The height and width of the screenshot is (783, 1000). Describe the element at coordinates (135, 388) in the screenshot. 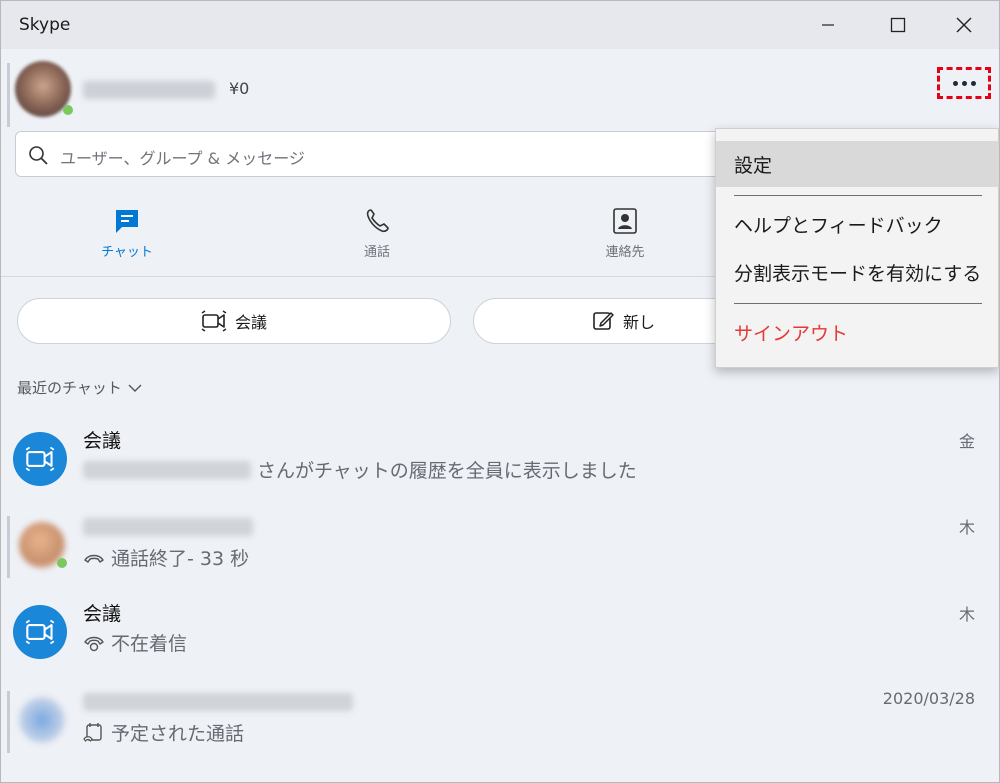

I see `chevron-down-icon` at that location.